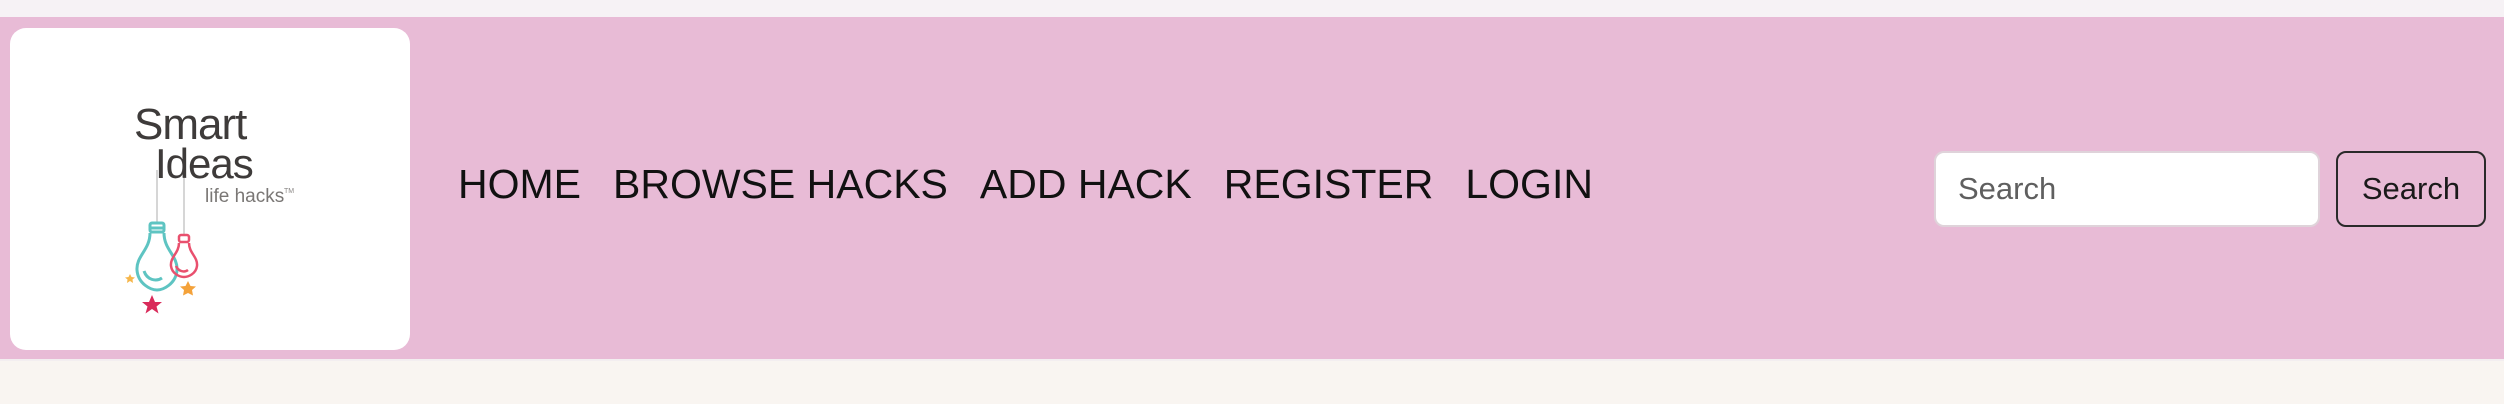 Image resolution: width=2504 pixels, height=404 pixels. I want to click on nav-link-login: LOGIN, so click(1529, 184).